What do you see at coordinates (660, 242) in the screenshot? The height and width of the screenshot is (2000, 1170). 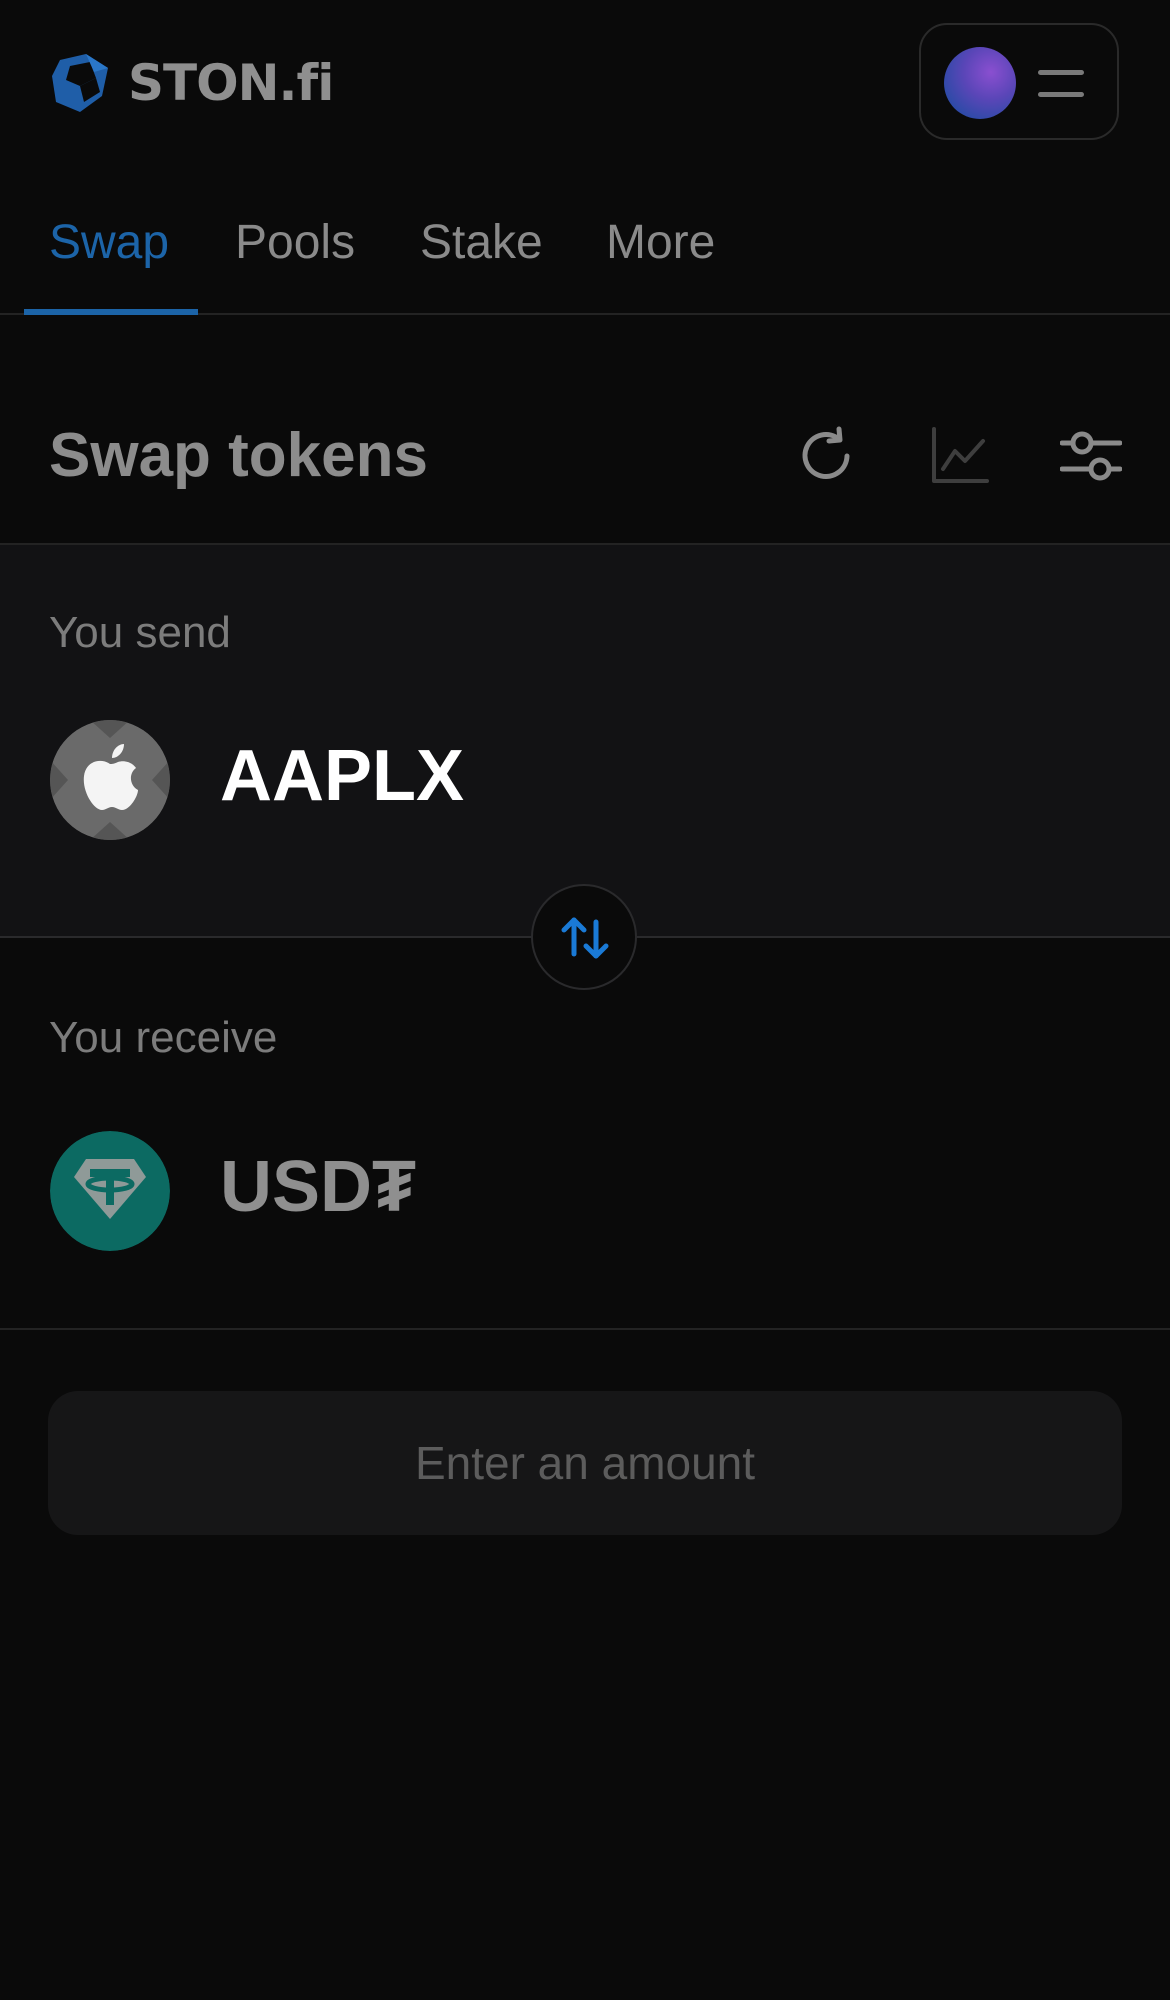 I see `tab-more: More` at bounding box center [660, 242].